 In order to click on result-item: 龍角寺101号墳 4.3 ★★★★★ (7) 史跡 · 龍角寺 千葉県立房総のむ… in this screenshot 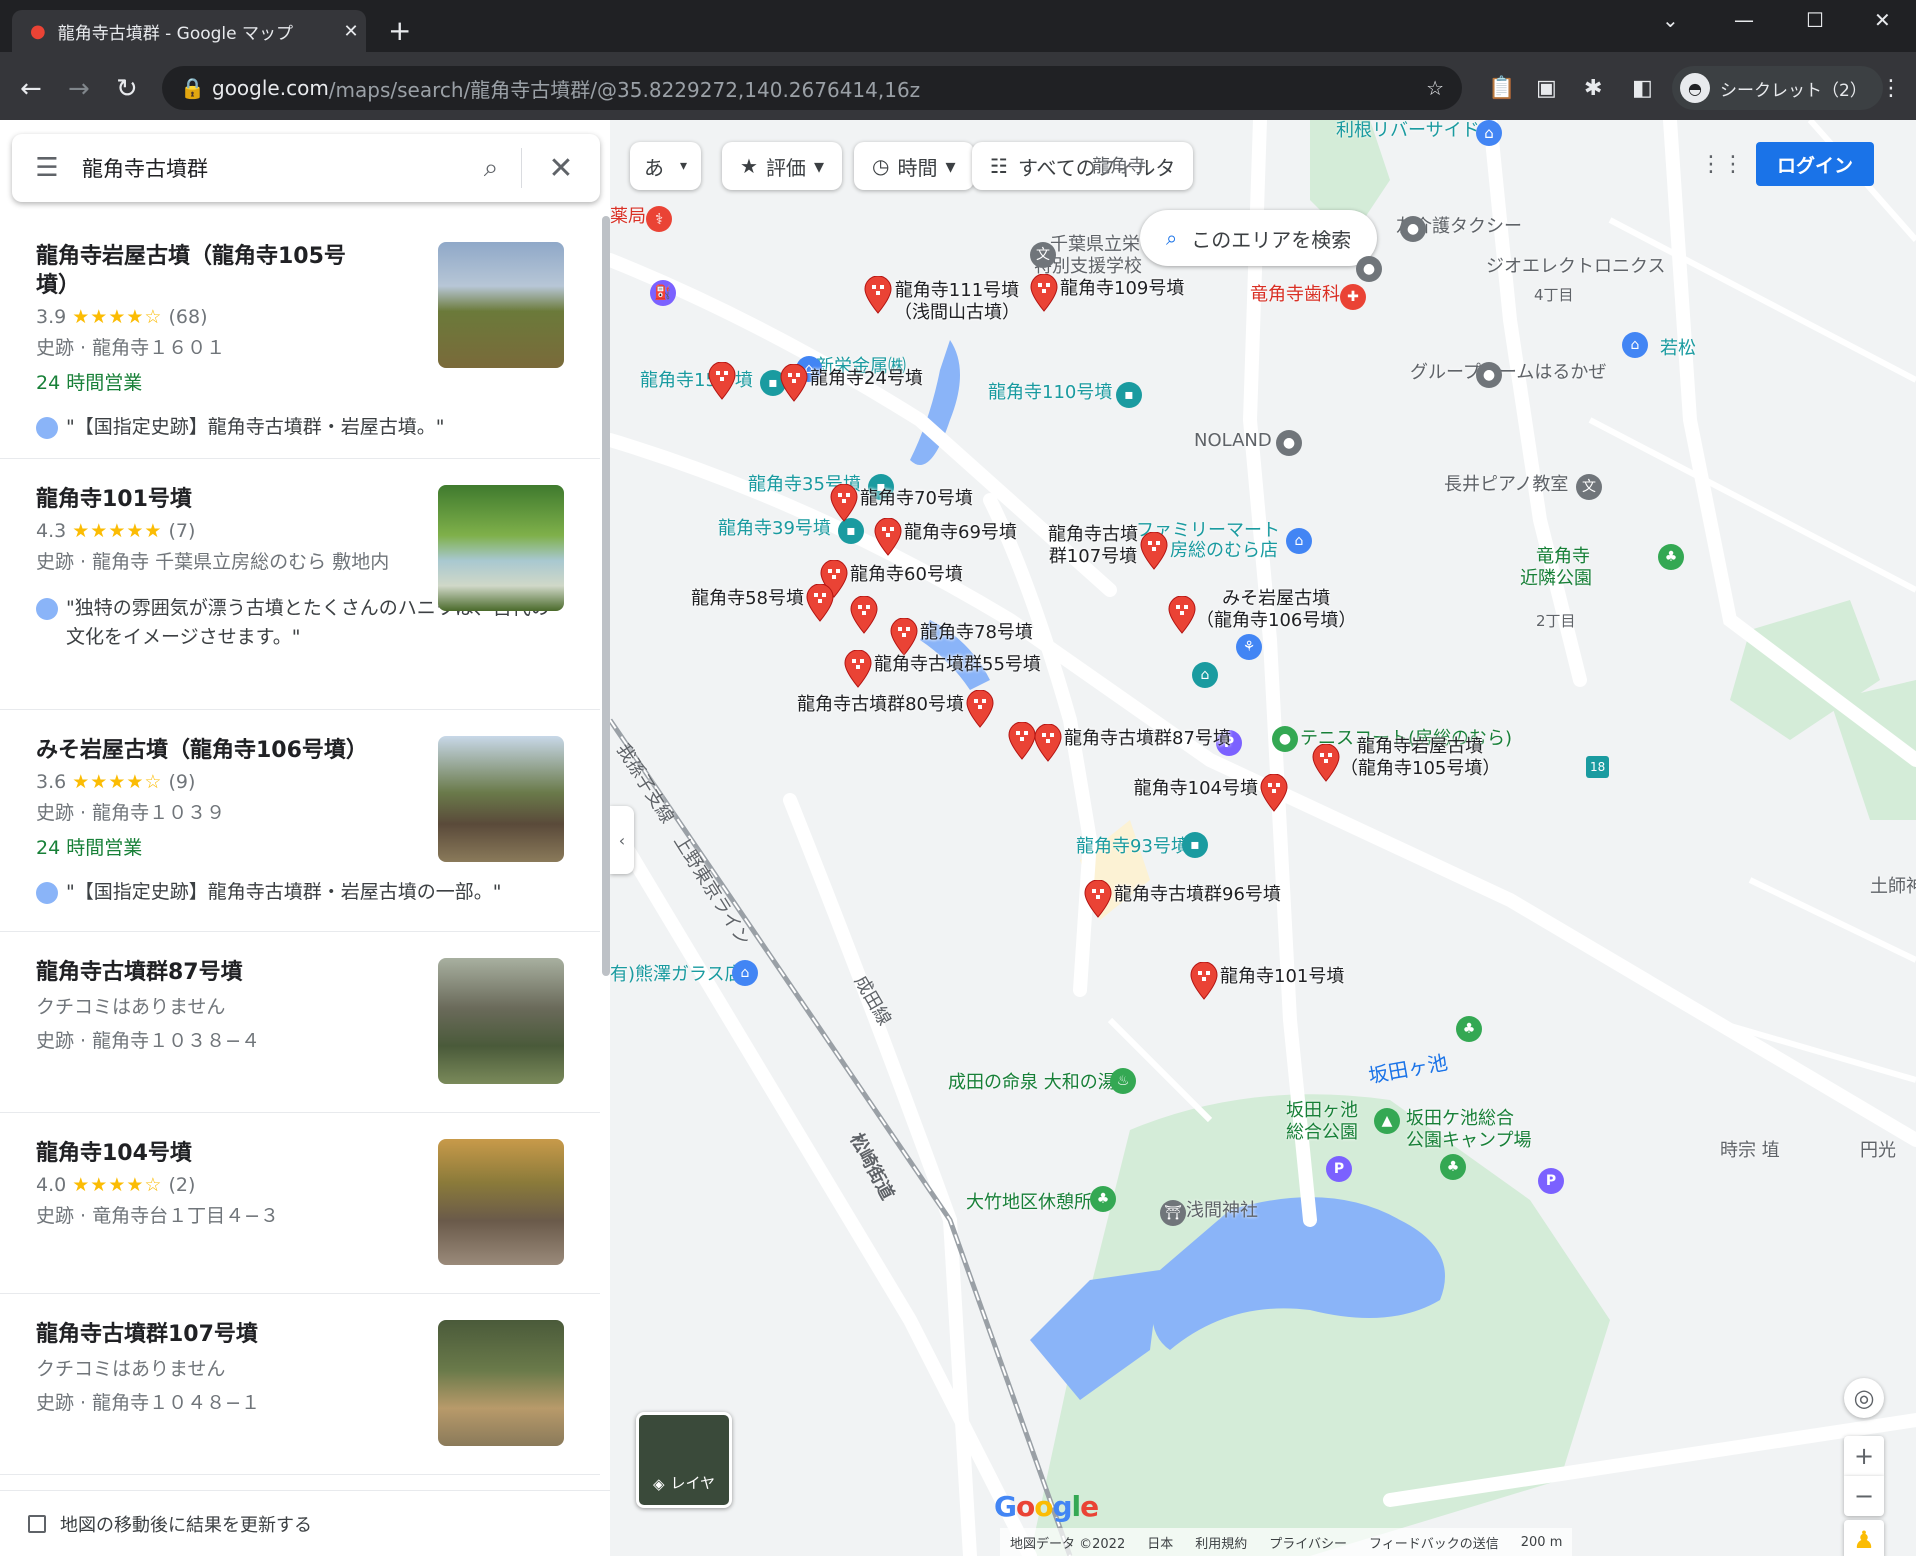, I will do `click(300, 584)`.